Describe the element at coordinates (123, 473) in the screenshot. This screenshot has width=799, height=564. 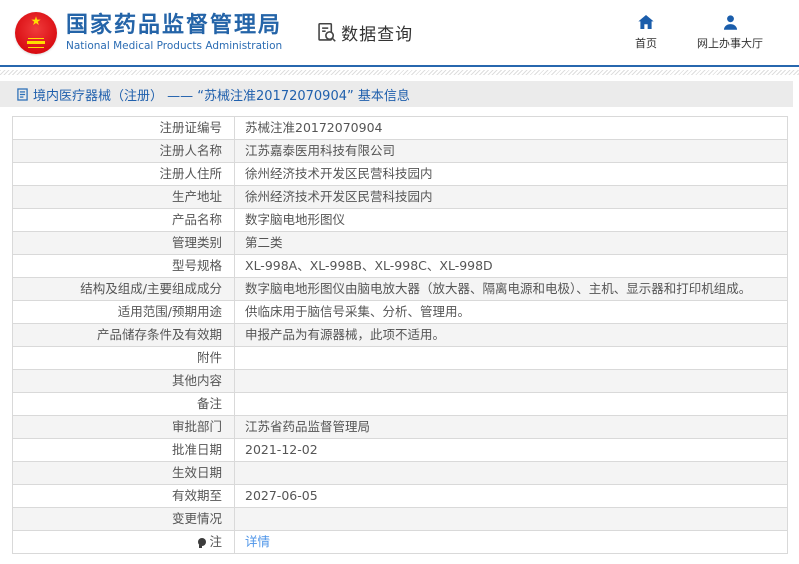
I see `row-label: 生效日期` at that location.